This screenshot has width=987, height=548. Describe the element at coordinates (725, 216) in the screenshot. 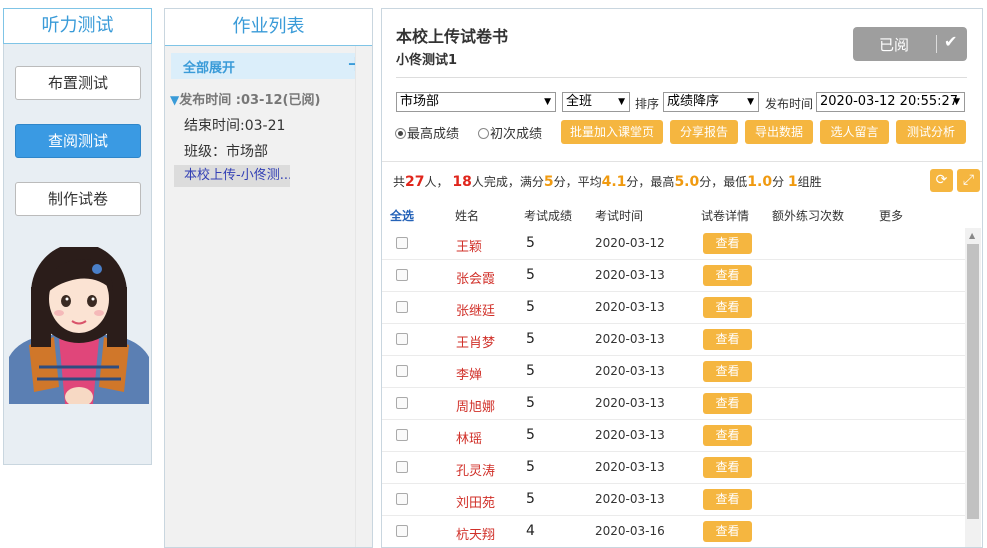

I see `column-detail: 试卷详情` at that location.